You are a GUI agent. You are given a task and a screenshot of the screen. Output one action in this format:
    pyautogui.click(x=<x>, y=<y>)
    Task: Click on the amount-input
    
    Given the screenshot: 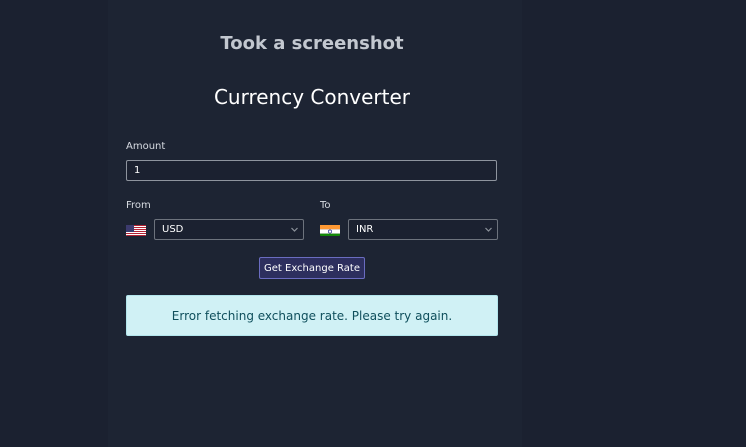 What is the action you would take?
    pyautogui.click(x=311, y=170)
    